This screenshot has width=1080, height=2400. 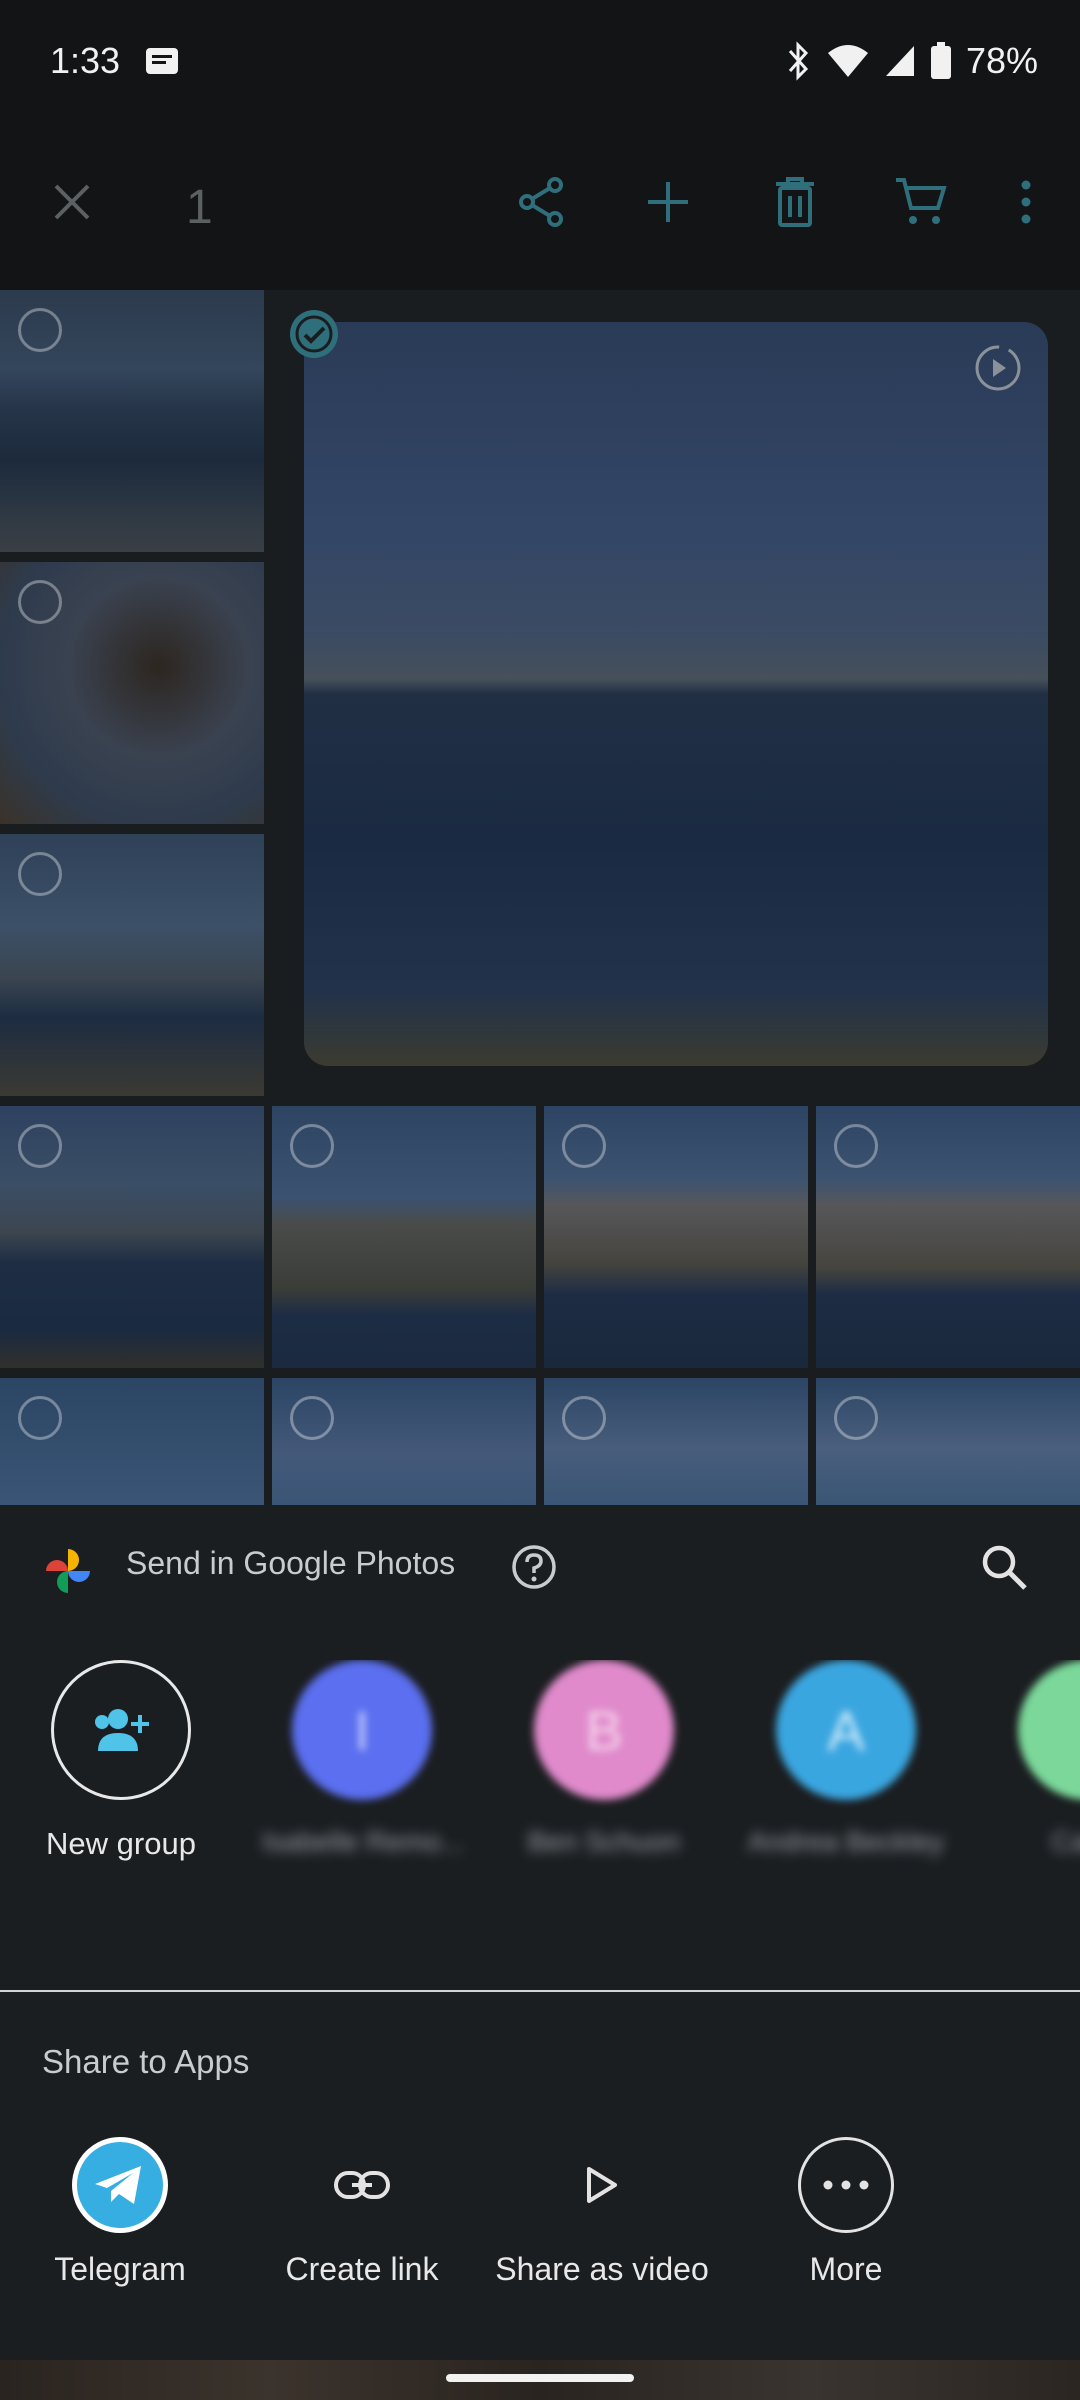 What do you see at coordinates (1001, 60) in the screenshot?
I see `battery-percent: 78%` at bounding box center [1001, 60].